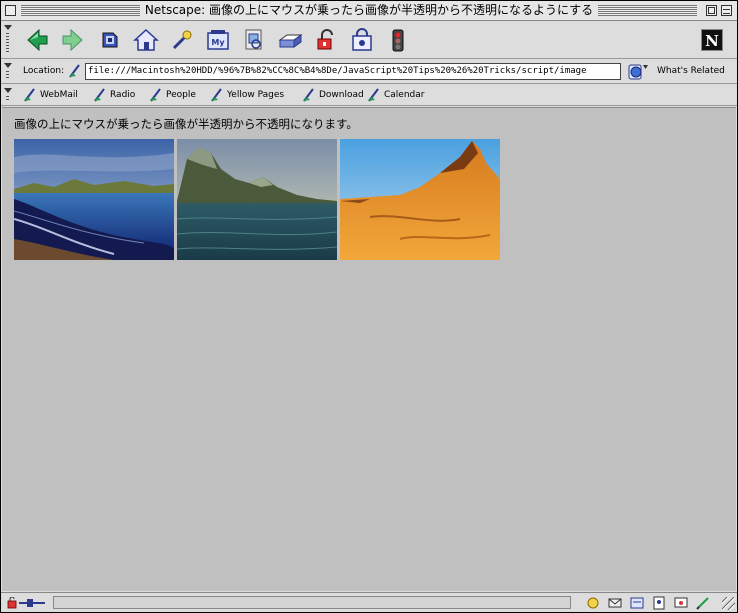 The height and width of the screenshot is (613, 738). What do you see at coordinates (8, 94) in the screenshot?
I see `personal-collapse-grip` at bounding box center [8, 94].